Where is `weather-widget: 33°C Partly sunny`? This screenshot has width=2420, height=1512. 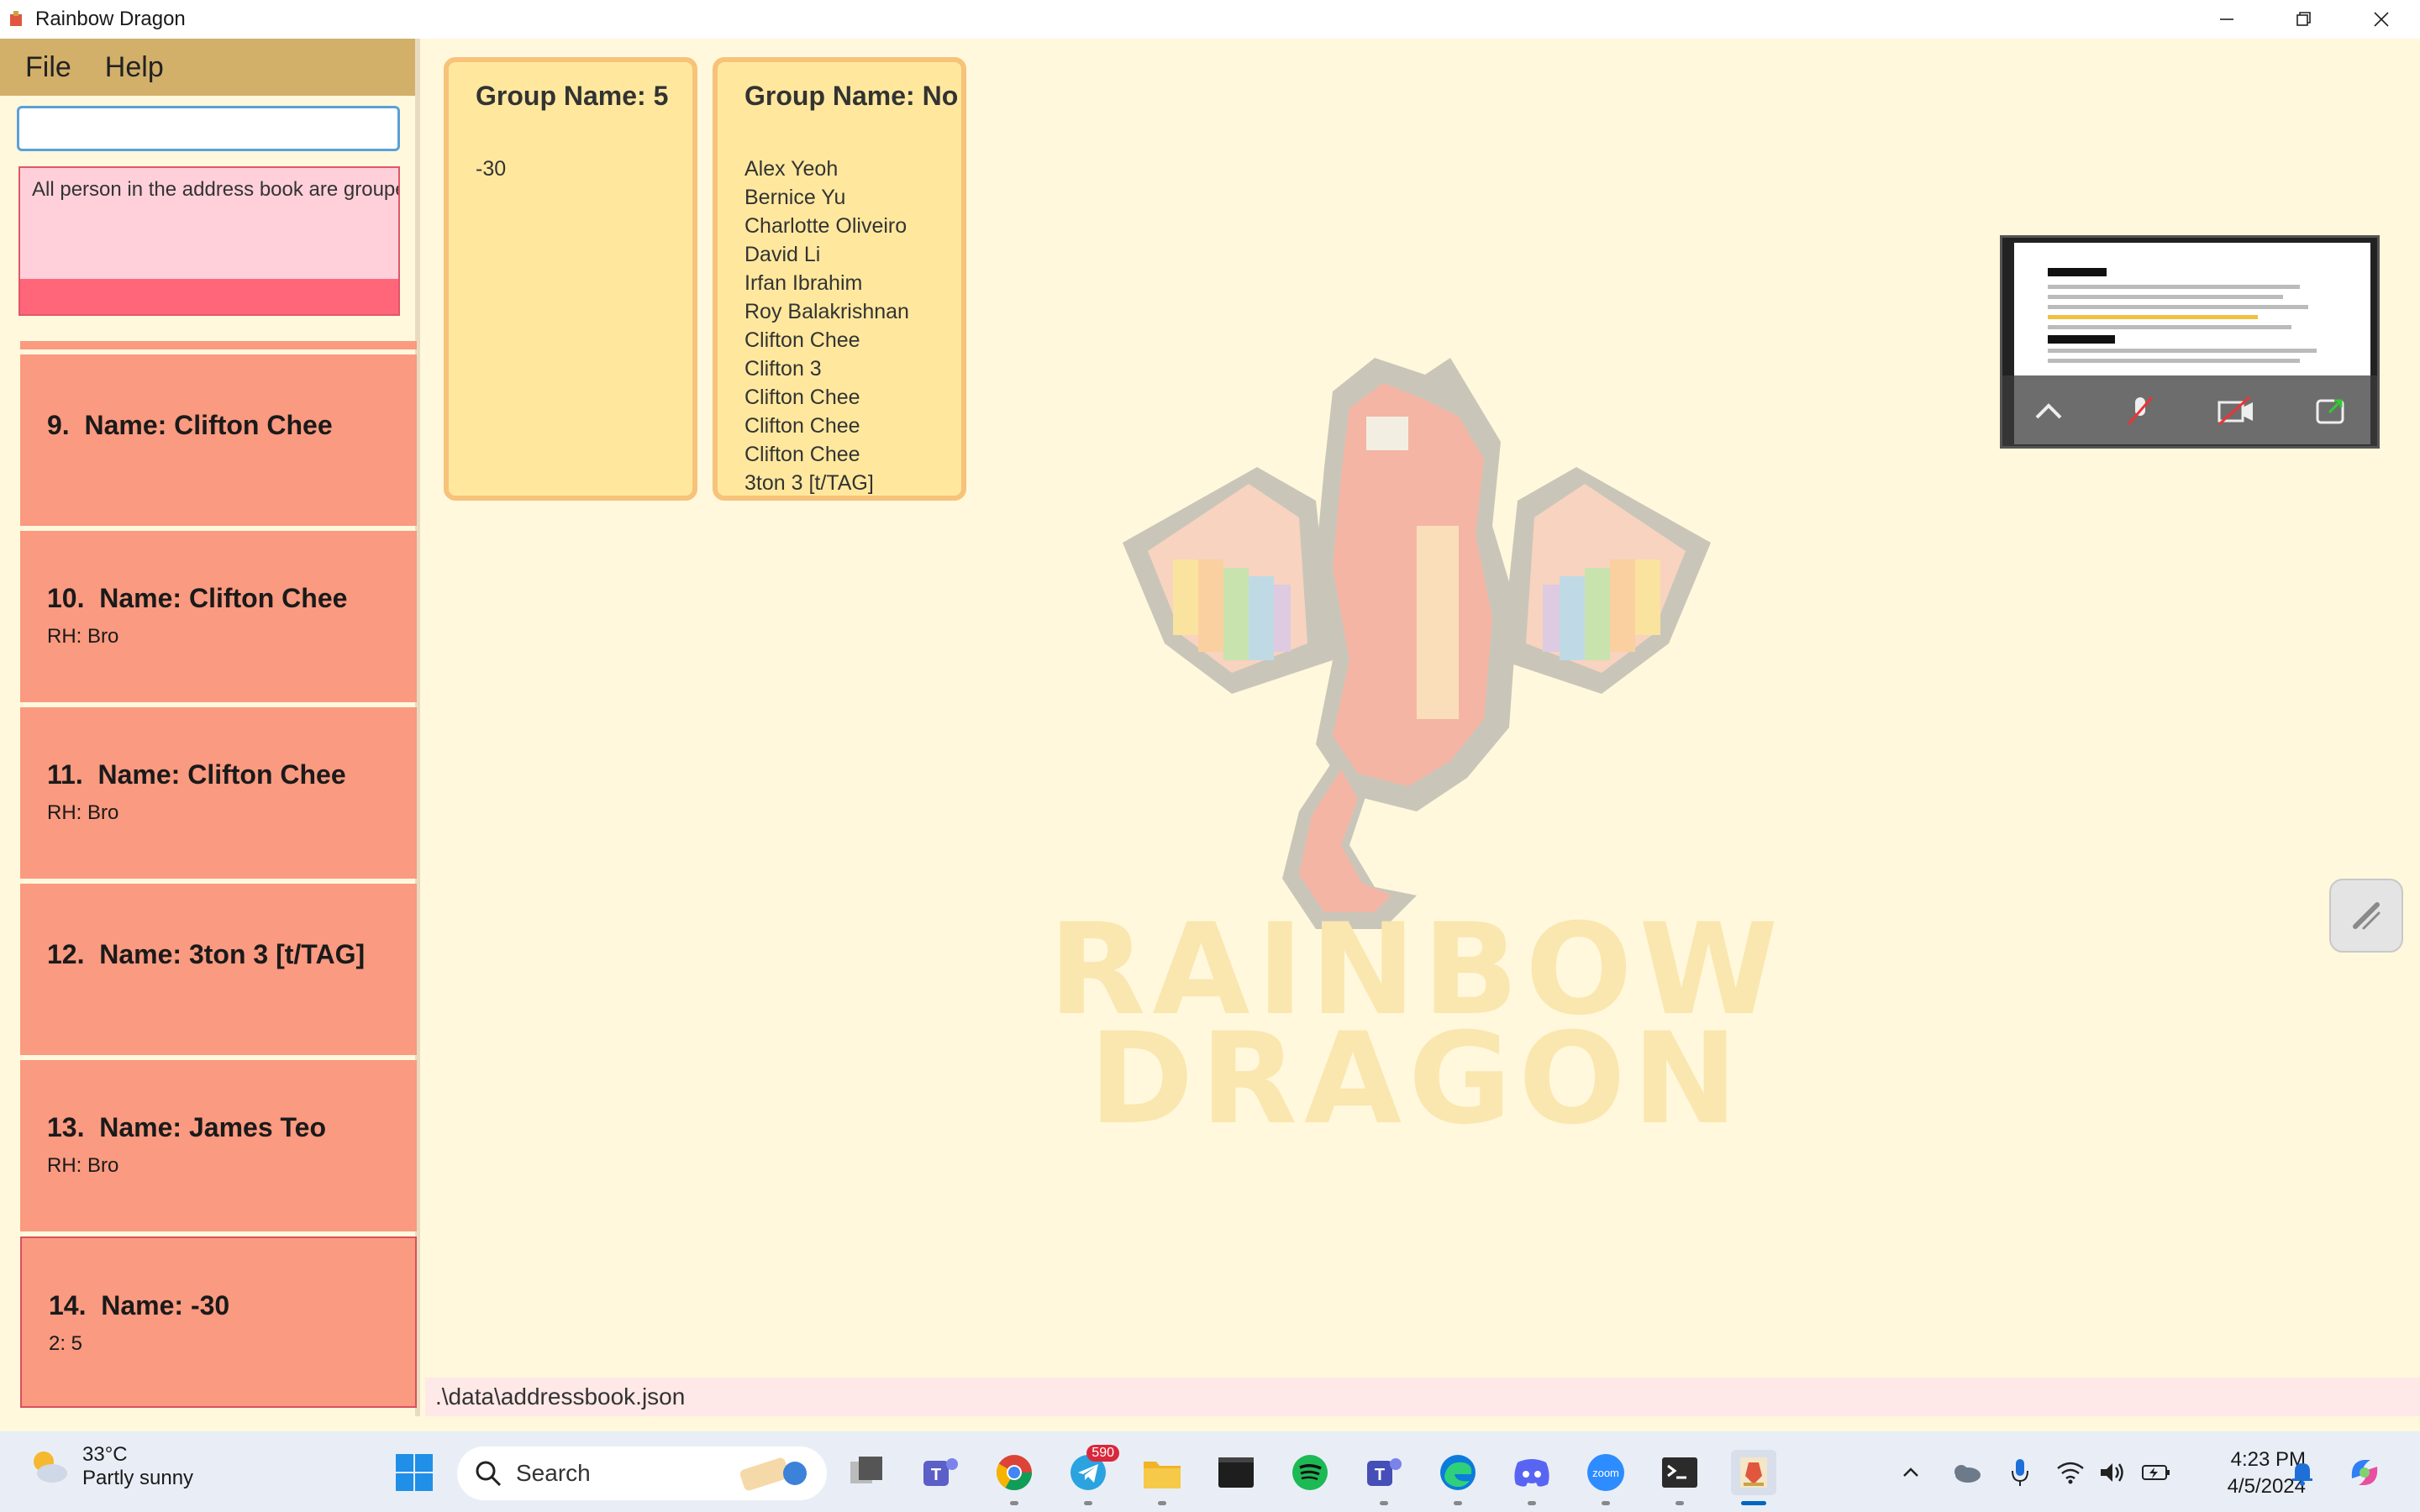
weather-widget: 33°C Partly sunny is located at coordinates (109, 1466).